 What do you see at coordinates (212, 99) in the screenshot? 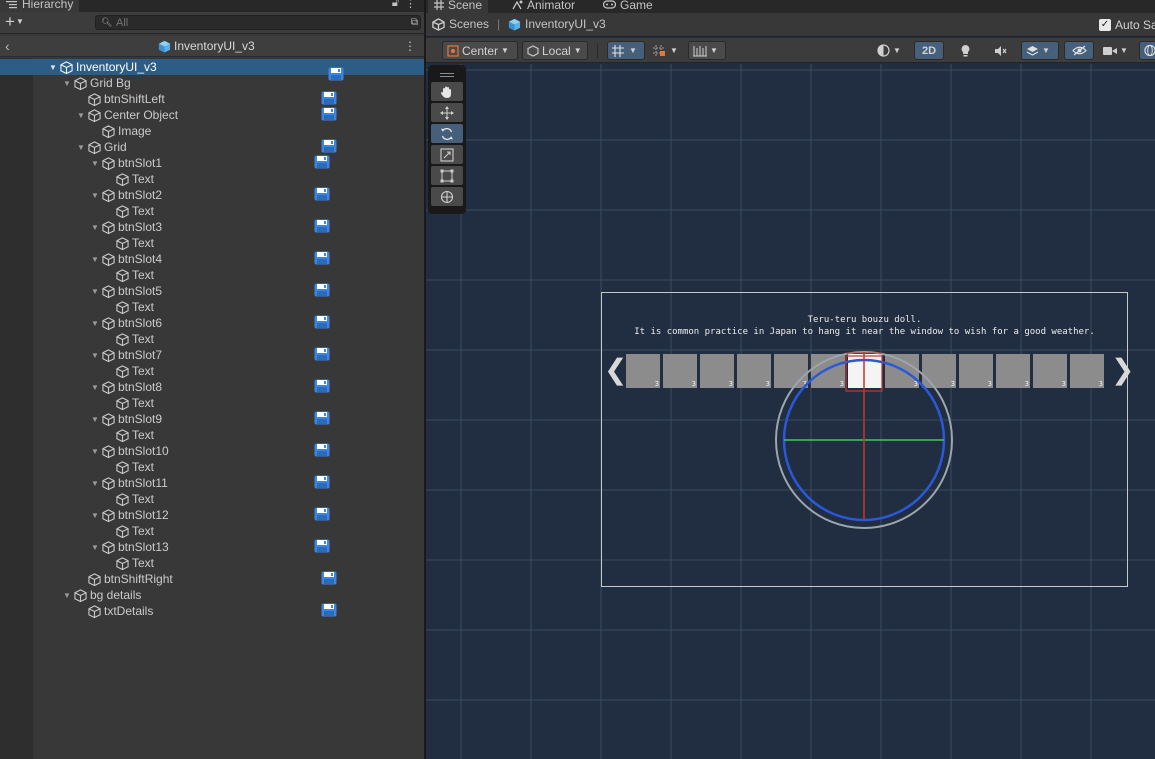
I see `hierarchy-row: btnShiftLeft` at bounding box center [212, 99].